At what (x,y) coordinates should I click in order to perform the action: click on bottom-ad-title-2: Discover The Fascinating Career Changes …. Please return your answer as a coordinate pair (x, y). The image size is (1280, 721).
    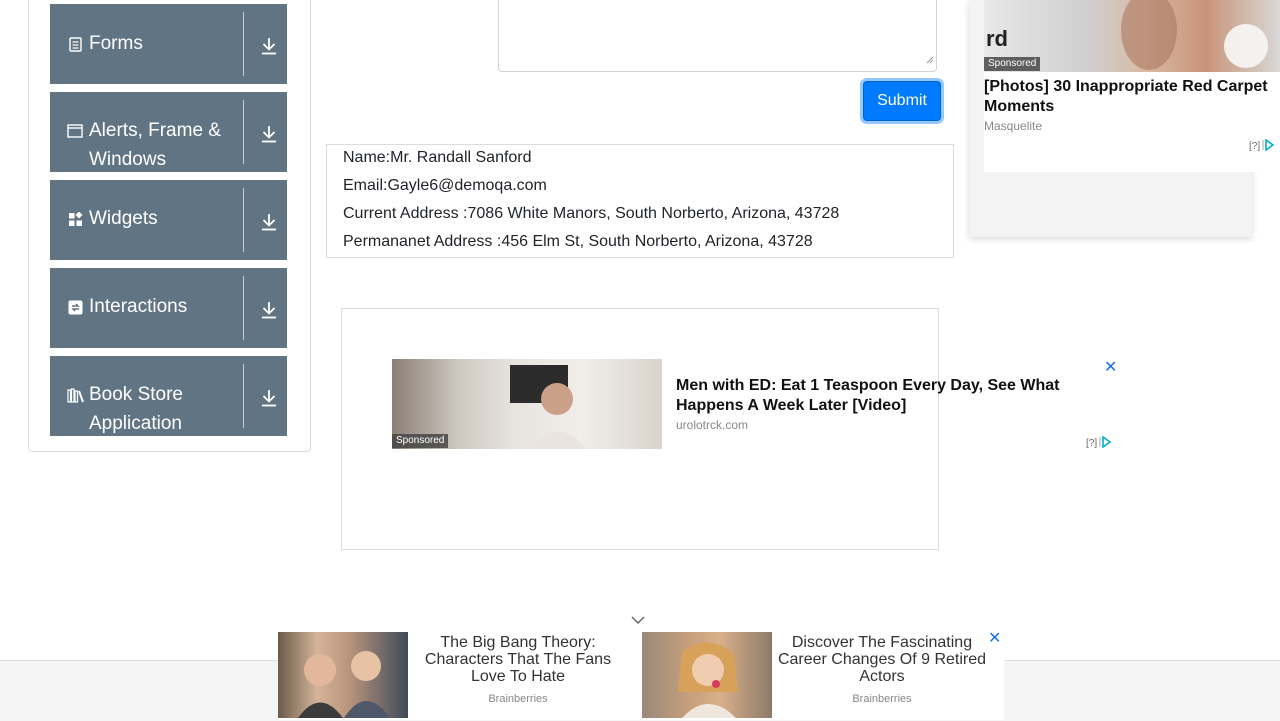
    Looking at the image, I should click on (882, 659).